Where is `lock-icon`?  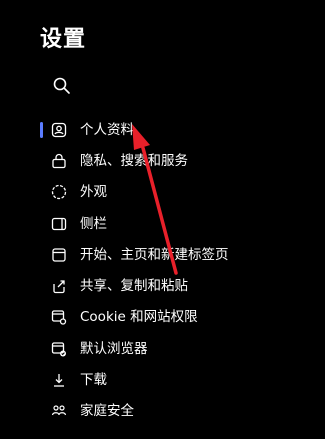
lock-icon is located at coordinates (59, 161).